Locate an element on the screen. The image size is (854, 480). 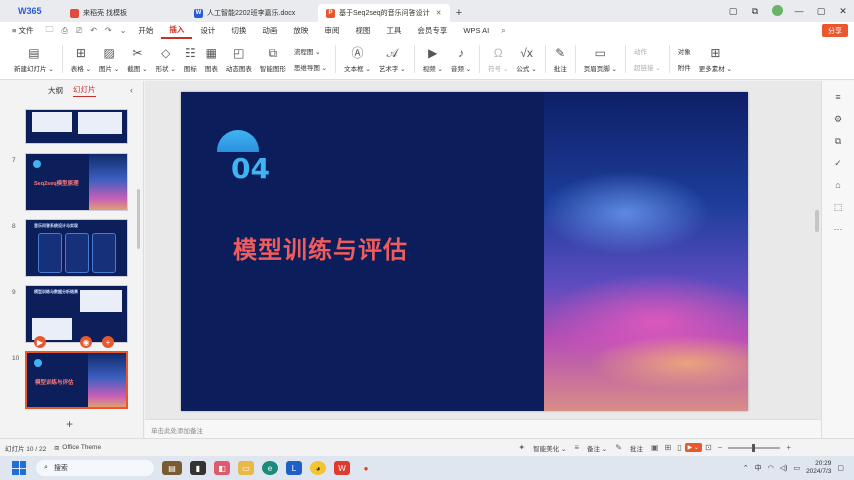
task-view-icon: ▮ is located at coordinates (198, 468).